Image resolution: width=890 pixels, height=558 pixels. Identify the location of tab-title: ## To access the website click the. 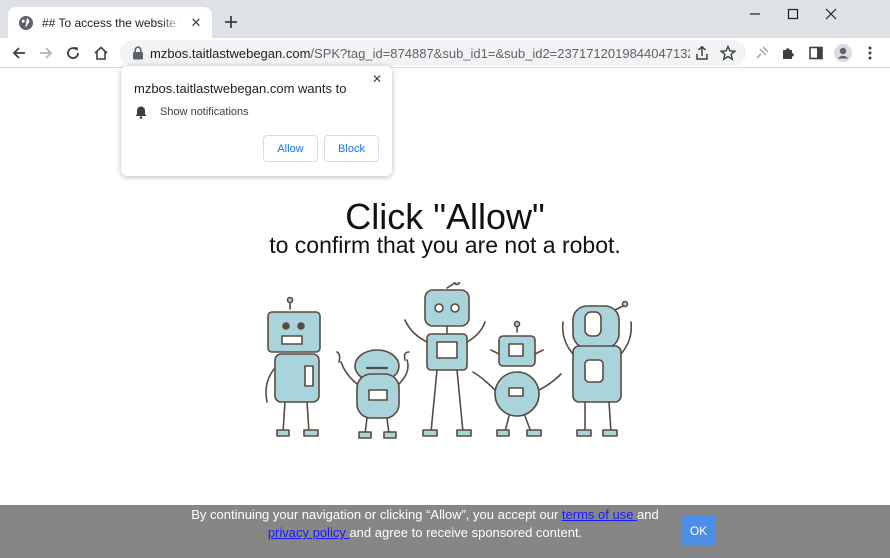
(112, 22).